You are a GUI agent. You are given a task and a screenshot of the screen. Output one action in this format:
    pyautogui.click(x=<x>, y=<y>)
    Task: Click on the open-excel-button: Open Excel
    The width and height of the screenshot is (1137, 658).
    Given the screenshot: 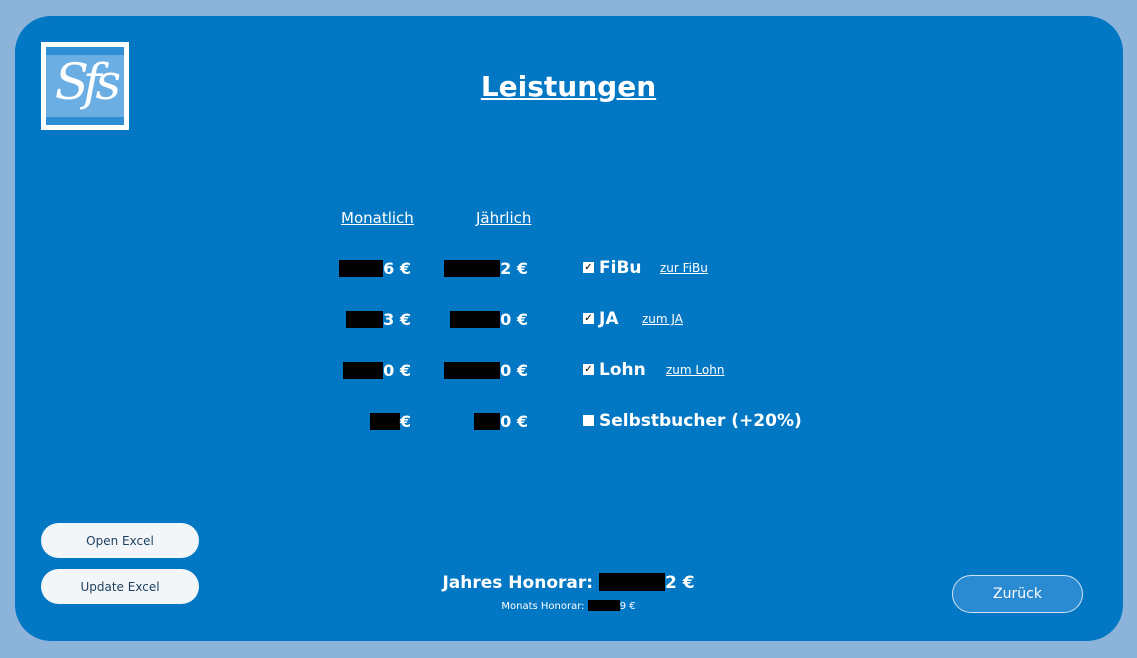 What is the action you would take?
    pyautogui.click(x=120, y=540)
    